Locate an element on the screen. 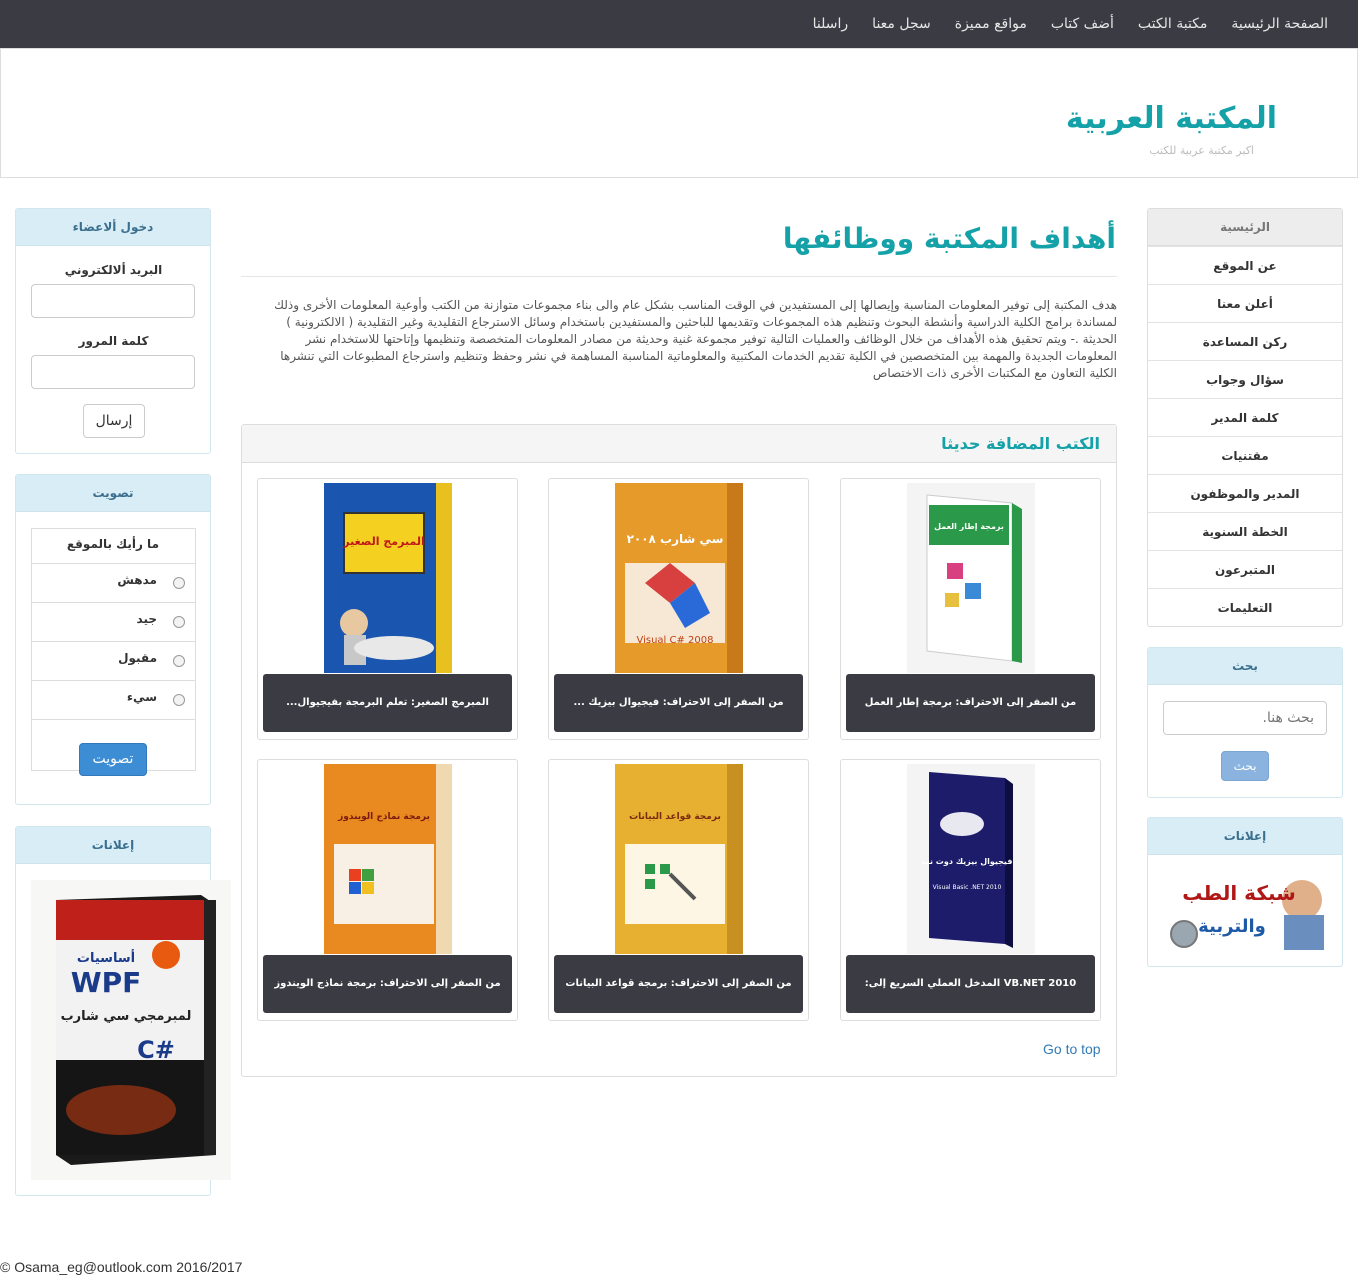 The height and width of the screenshot is (1287, 1358). search-input is located at coordinates (1245, 718).